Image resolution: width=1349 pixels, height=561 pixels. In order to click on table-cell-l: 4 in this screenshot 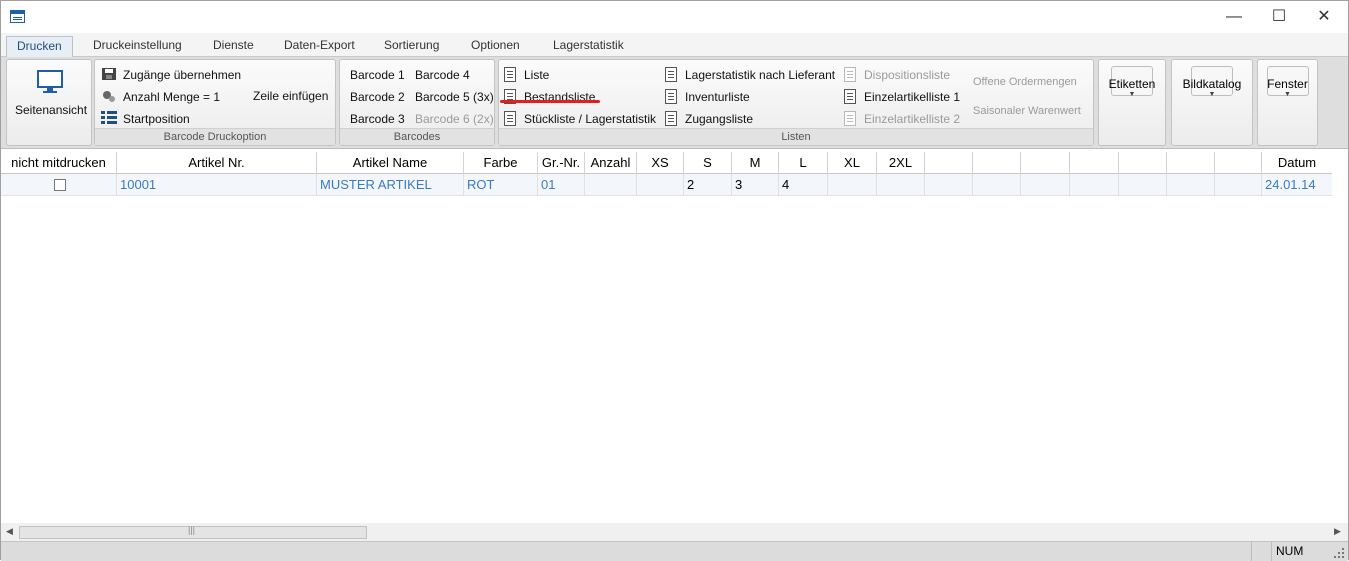, I will do `click(803, 185)`.